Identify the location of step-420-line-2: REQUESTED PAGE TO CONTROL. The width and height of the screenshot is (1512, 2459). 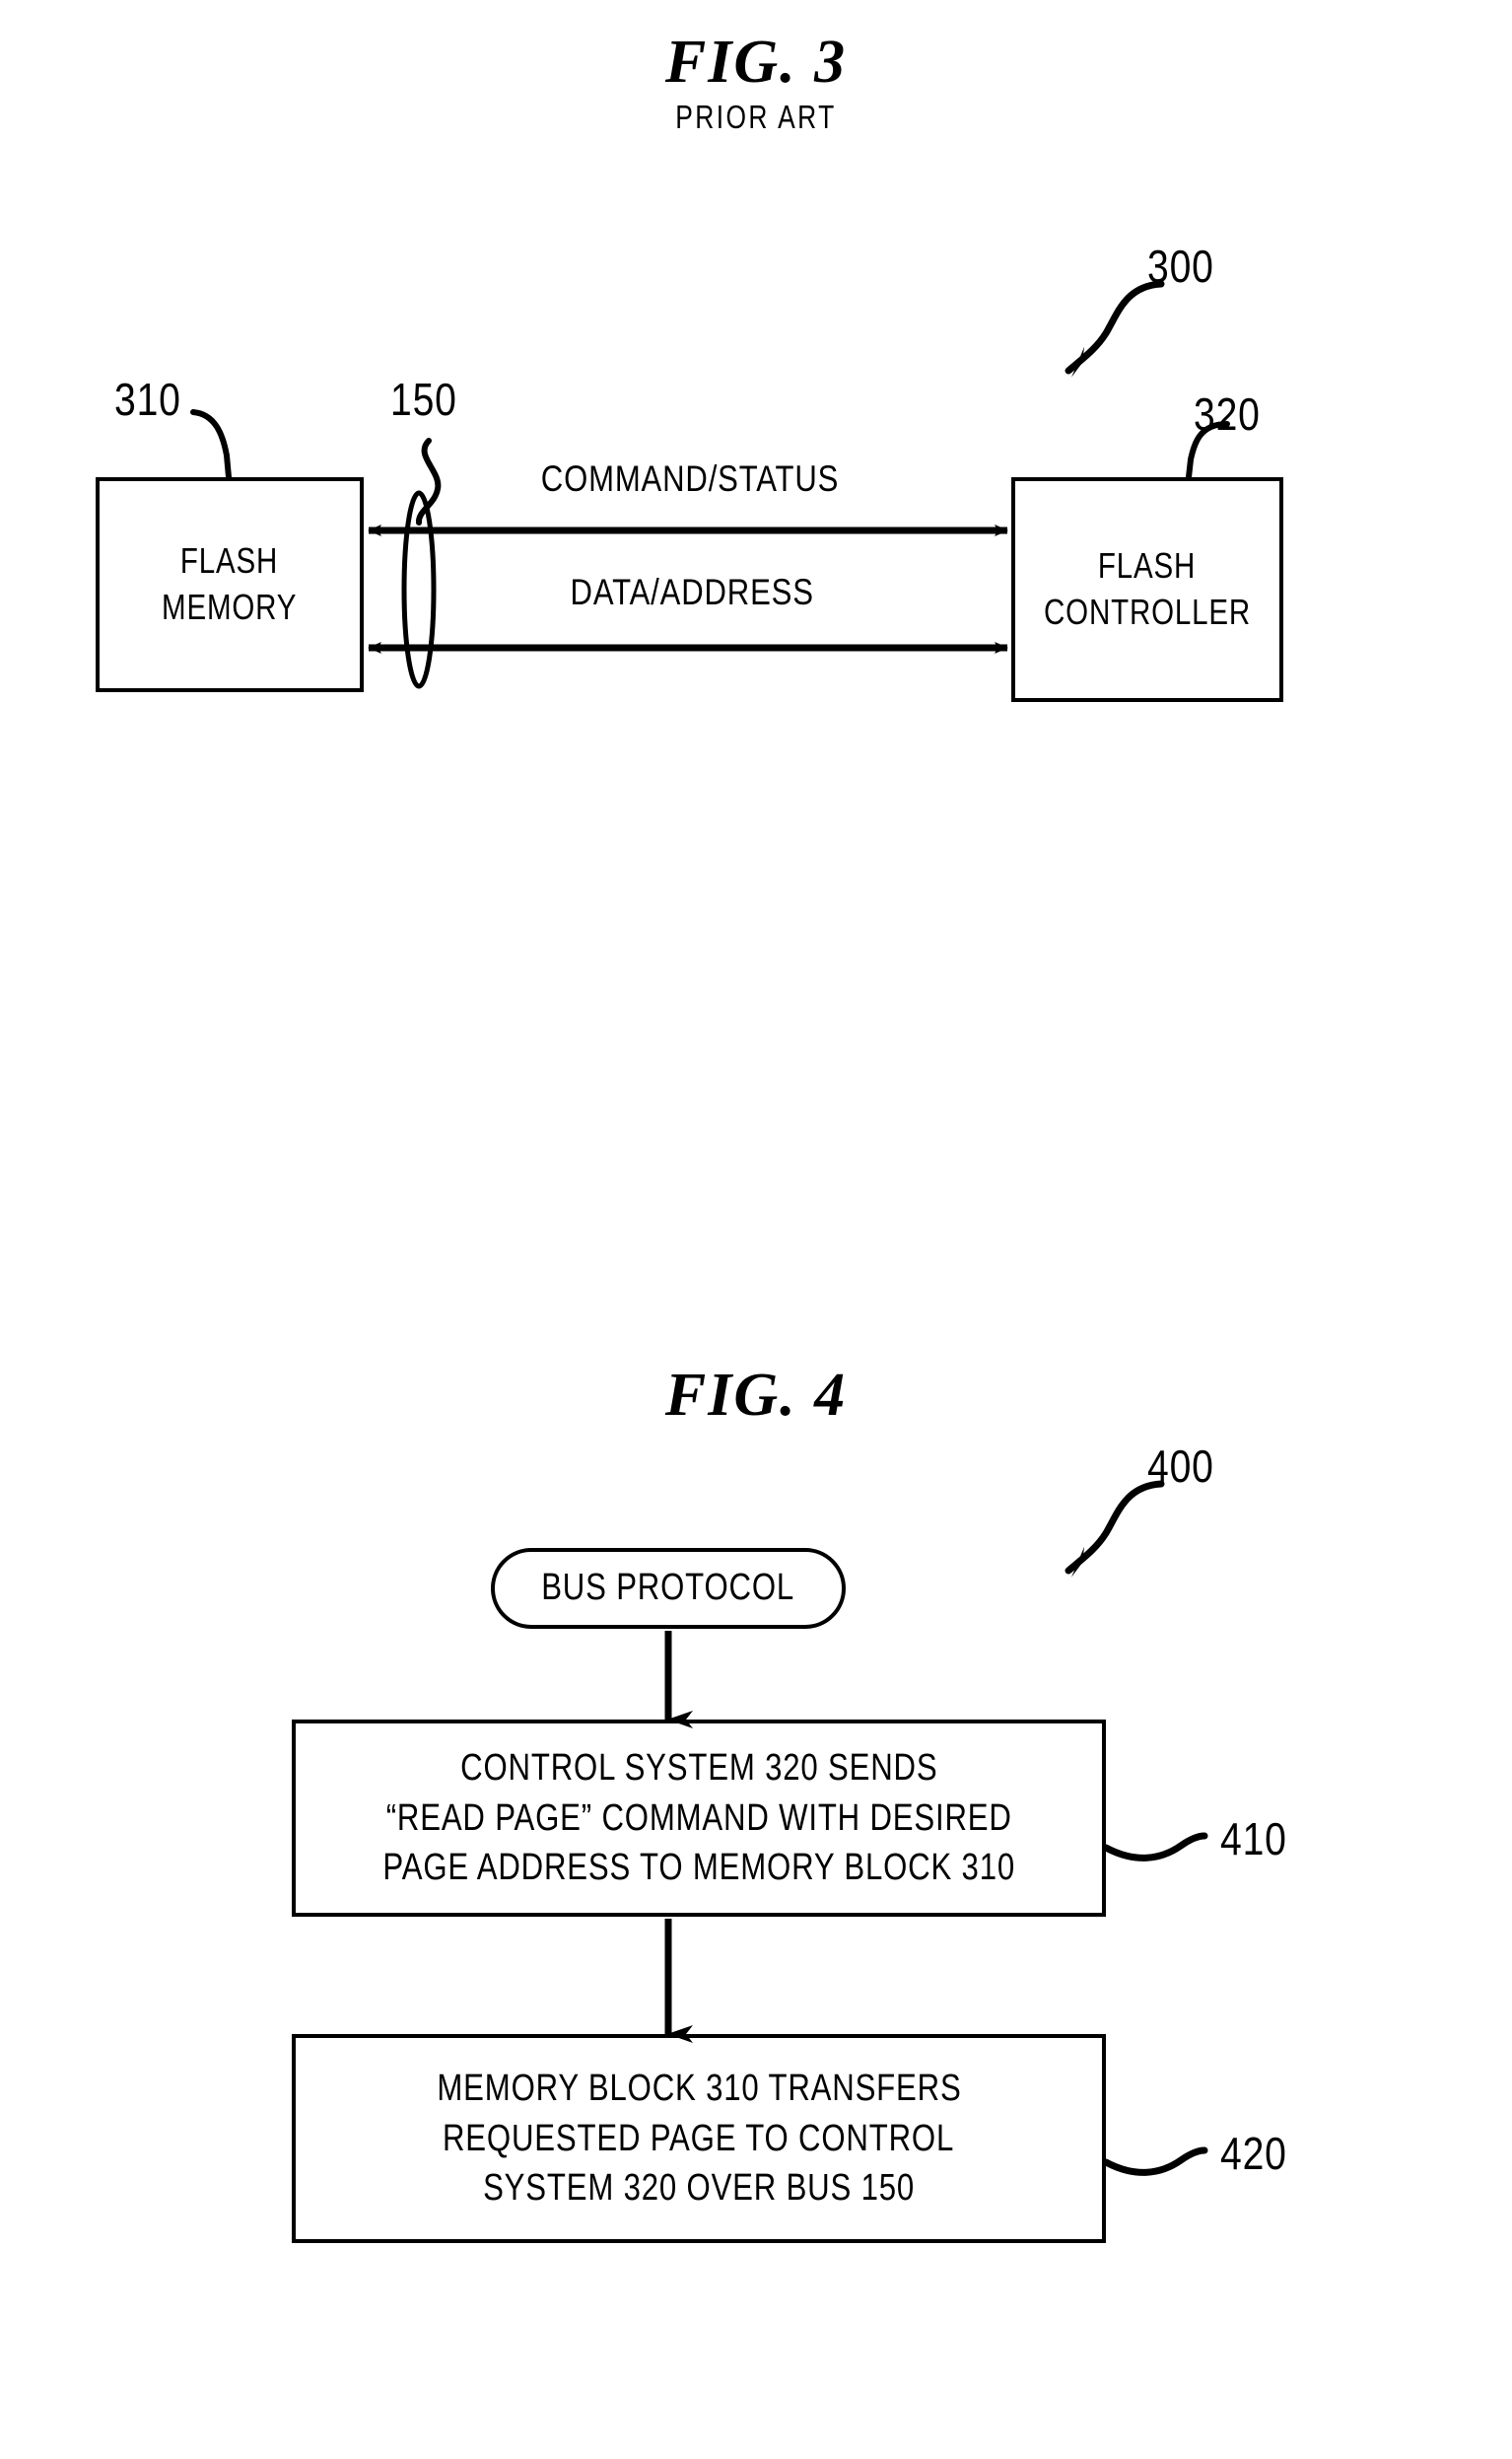
(699, 2138).